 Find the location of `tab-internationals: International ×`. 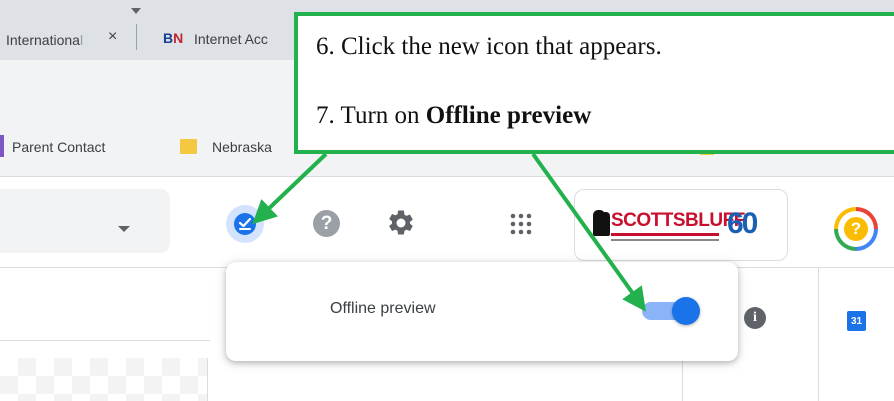

tab-internationals: International × is located at coordinates (68, 40).